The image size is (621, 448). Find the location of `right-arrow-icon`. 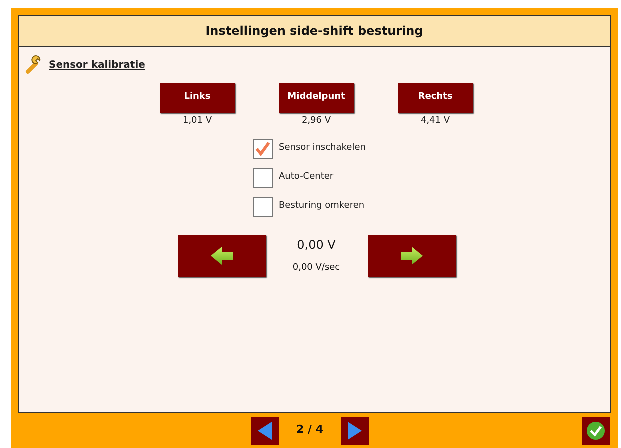

right-arrow-icon is located at coordinates (411, 255).